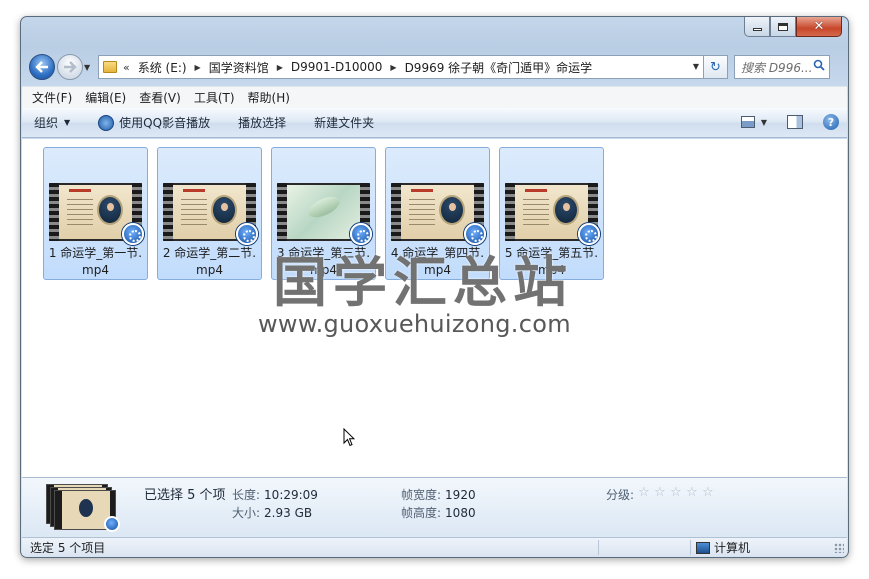 This screenshot has height=579, width=869. What do you see at coordinates (434, 97) in the screenshot?
I see `menu-bar: 文件(F) 编辑(E) 查看(V) 工具(T) 帮助(H)` at bounding box center [434, 97].